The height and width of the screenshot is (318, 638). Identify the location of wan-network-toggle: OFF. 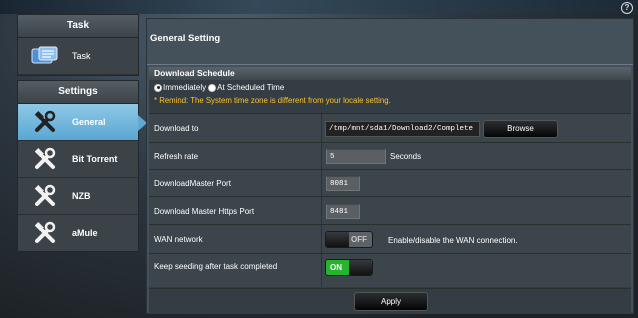
(349, 239).